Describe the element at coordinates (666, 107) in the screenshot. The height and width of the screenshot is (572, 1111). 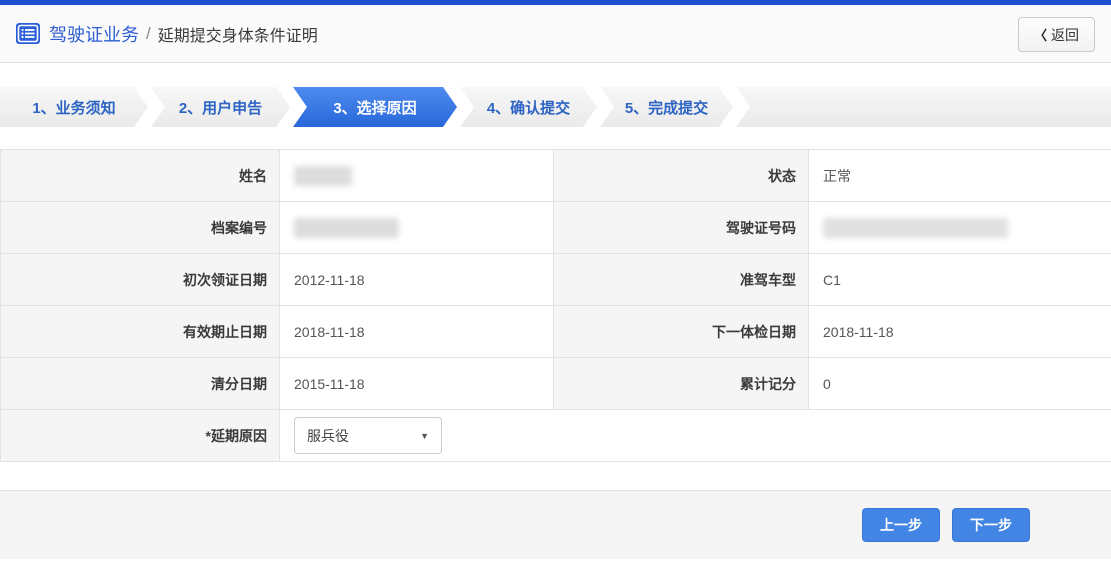
I see `step-tab-5: 5、完成提交` at that location.